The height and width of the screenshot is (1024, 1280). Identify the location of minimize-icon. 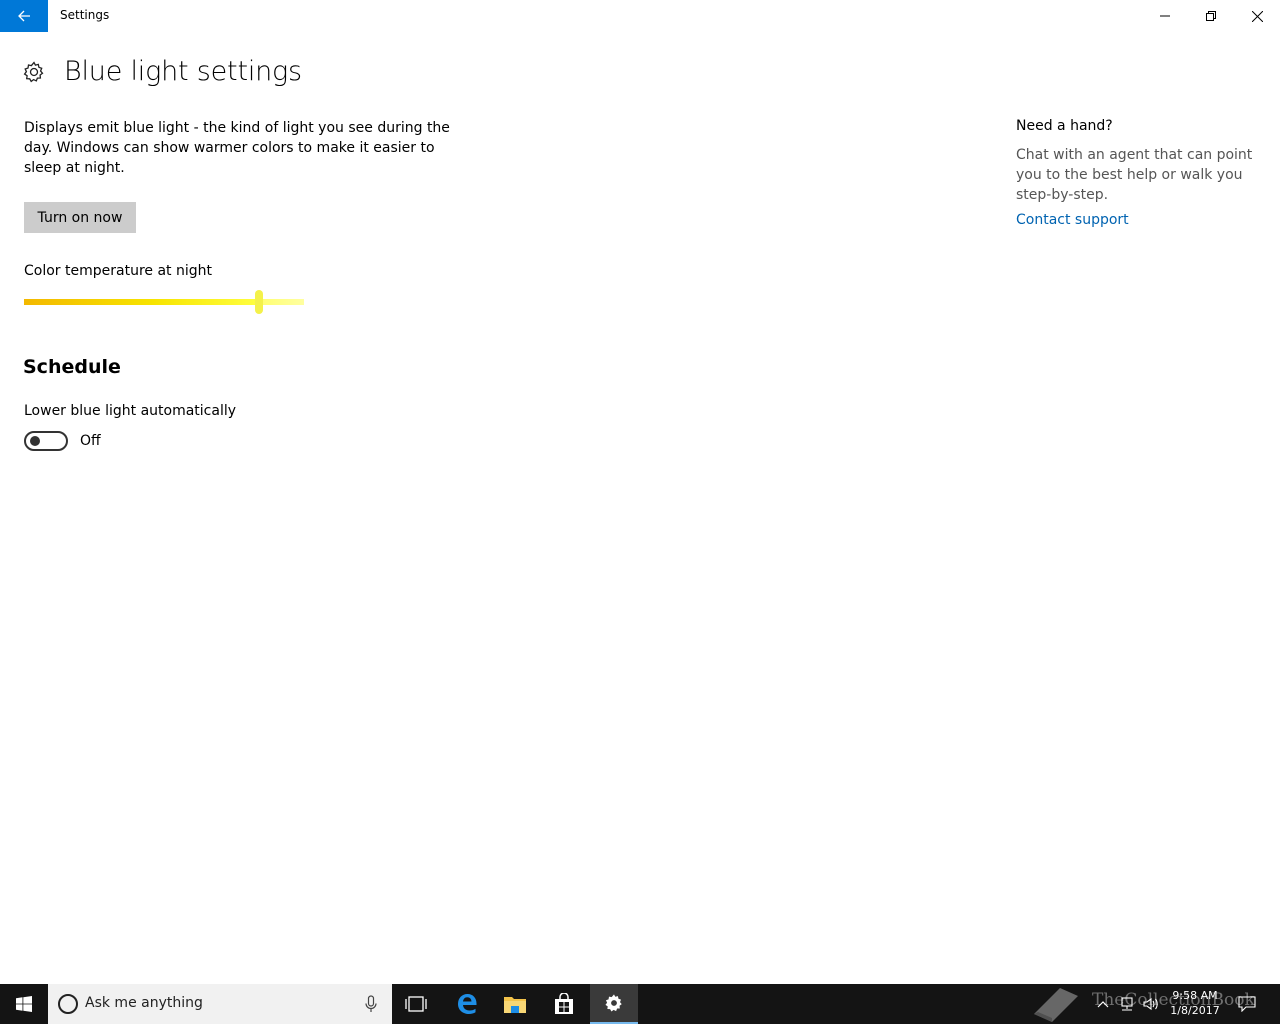
(1165, 16).